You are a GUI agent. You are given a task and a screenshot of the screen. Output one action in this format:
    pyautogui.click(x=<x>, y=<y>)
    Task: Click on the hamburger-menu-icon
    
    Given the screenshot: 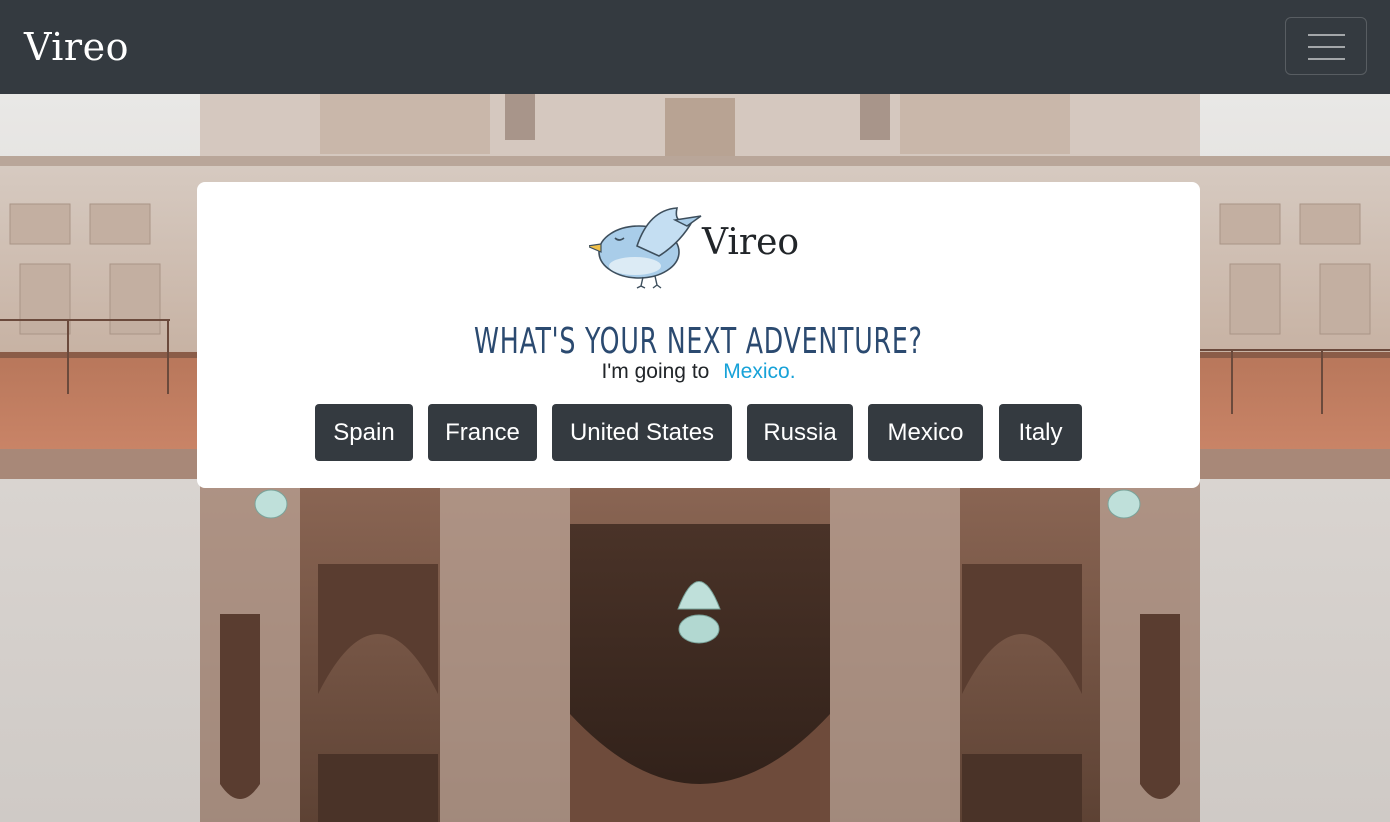 What is the action you would take?
    pyautogui.click(x=1326, y=47)
    